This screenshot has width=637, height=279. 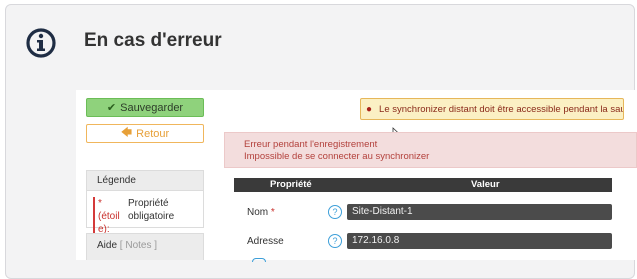 What do you see at coordinates (153, 40) in the screenshot?
I see `panel-title: En cas d'erreur` at bounding box center [153, 40].